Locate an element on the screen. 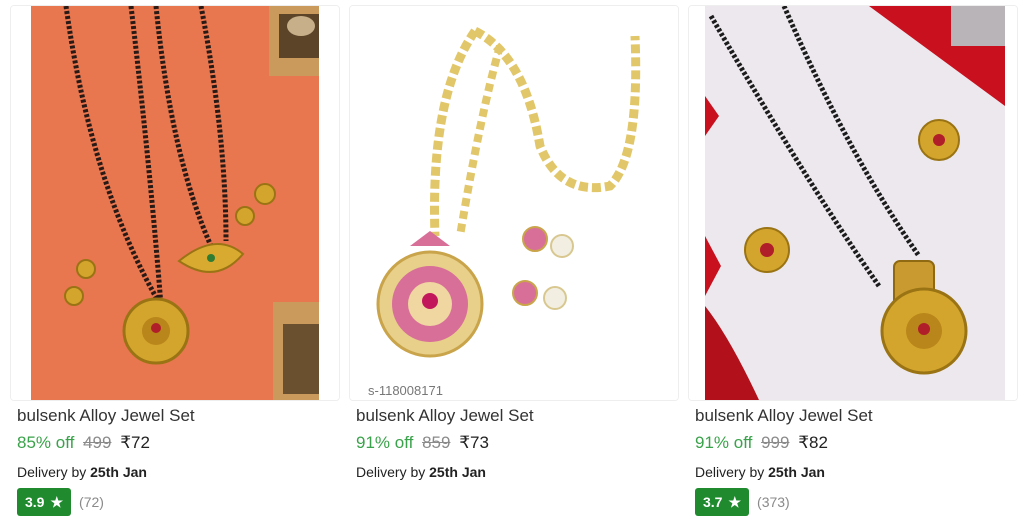  discount-label: 85% off is located at coordinates (46, 442).